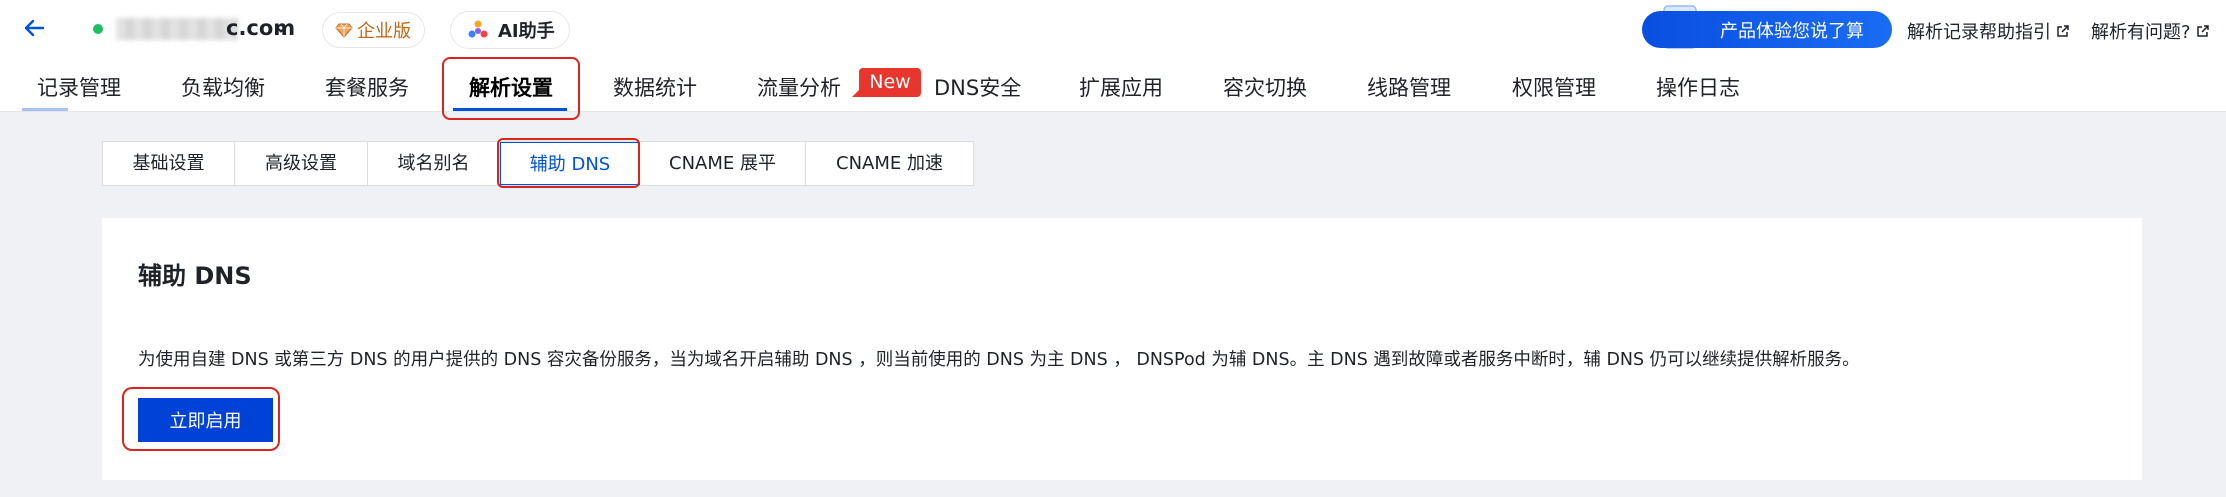 The image size is (2226, 497). I want to click on tab-dns-security: DNS安全, so click(977, 87).